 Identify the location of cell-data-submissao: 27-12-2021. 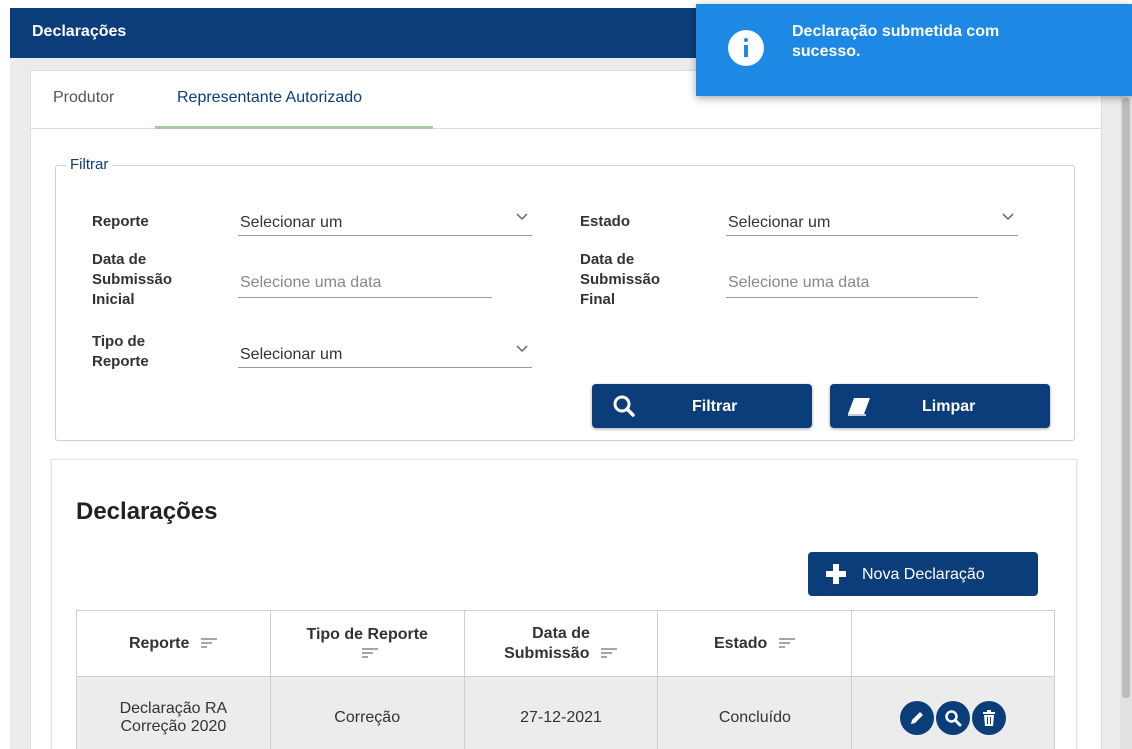
(561, 712).